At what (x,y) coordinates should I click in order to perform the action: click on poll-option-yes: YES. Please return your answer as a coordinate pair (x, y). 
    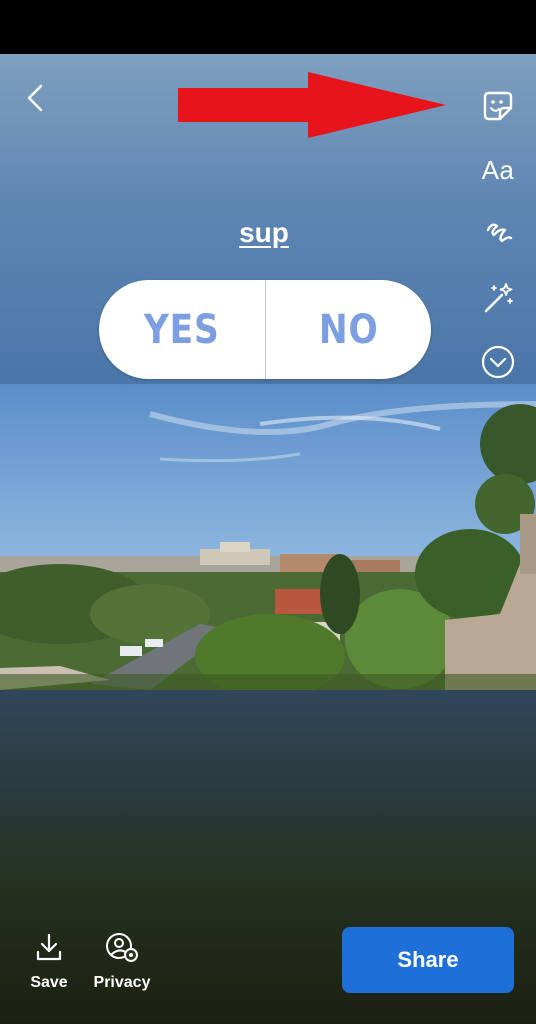
    Looking at the image, I should click on (182, 329).